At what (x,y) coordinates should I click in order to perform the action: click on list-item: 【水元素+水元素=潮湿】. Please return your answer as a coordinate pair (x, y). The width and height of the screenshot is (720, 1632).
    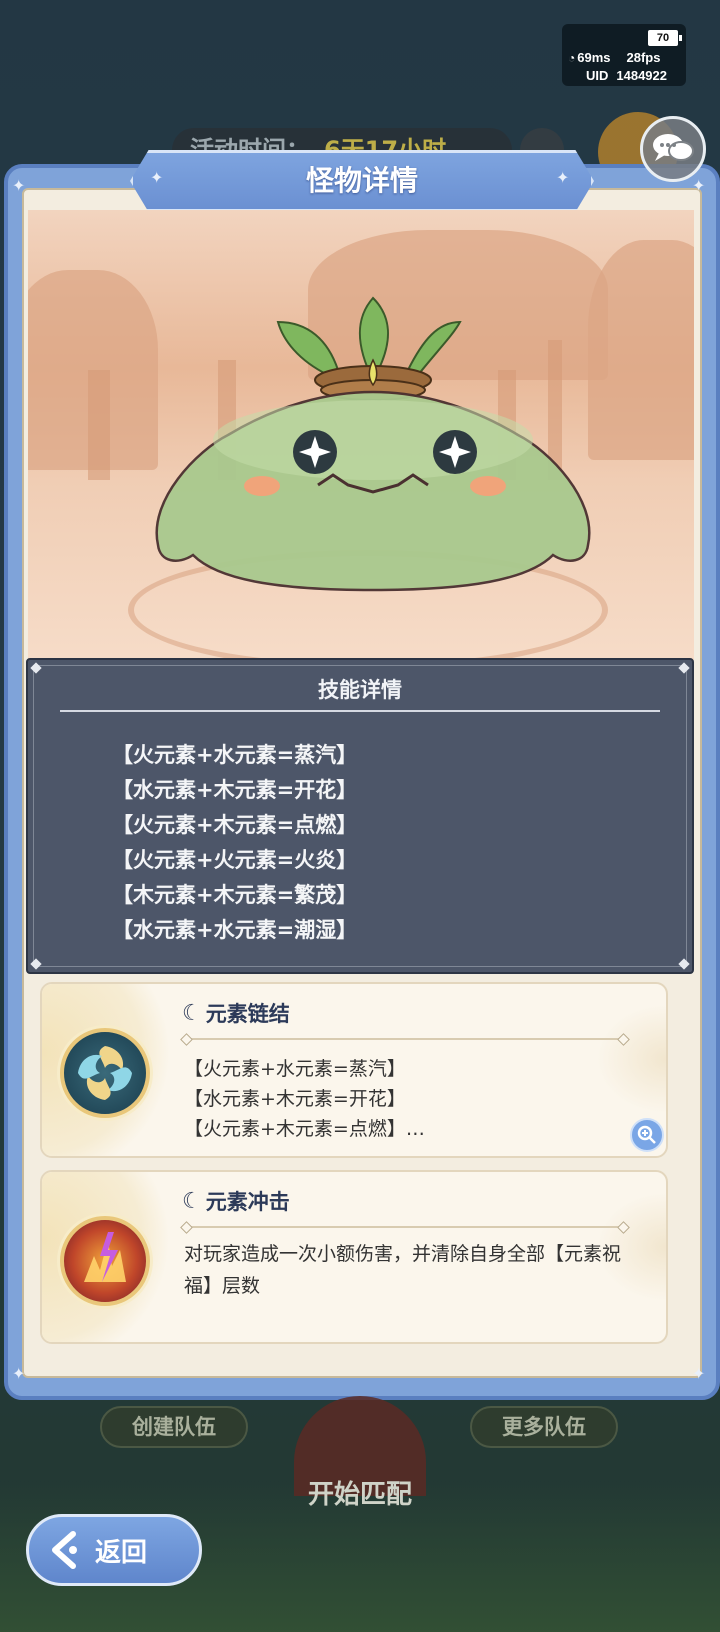
    Looking at the image, I should click on (235, 930).